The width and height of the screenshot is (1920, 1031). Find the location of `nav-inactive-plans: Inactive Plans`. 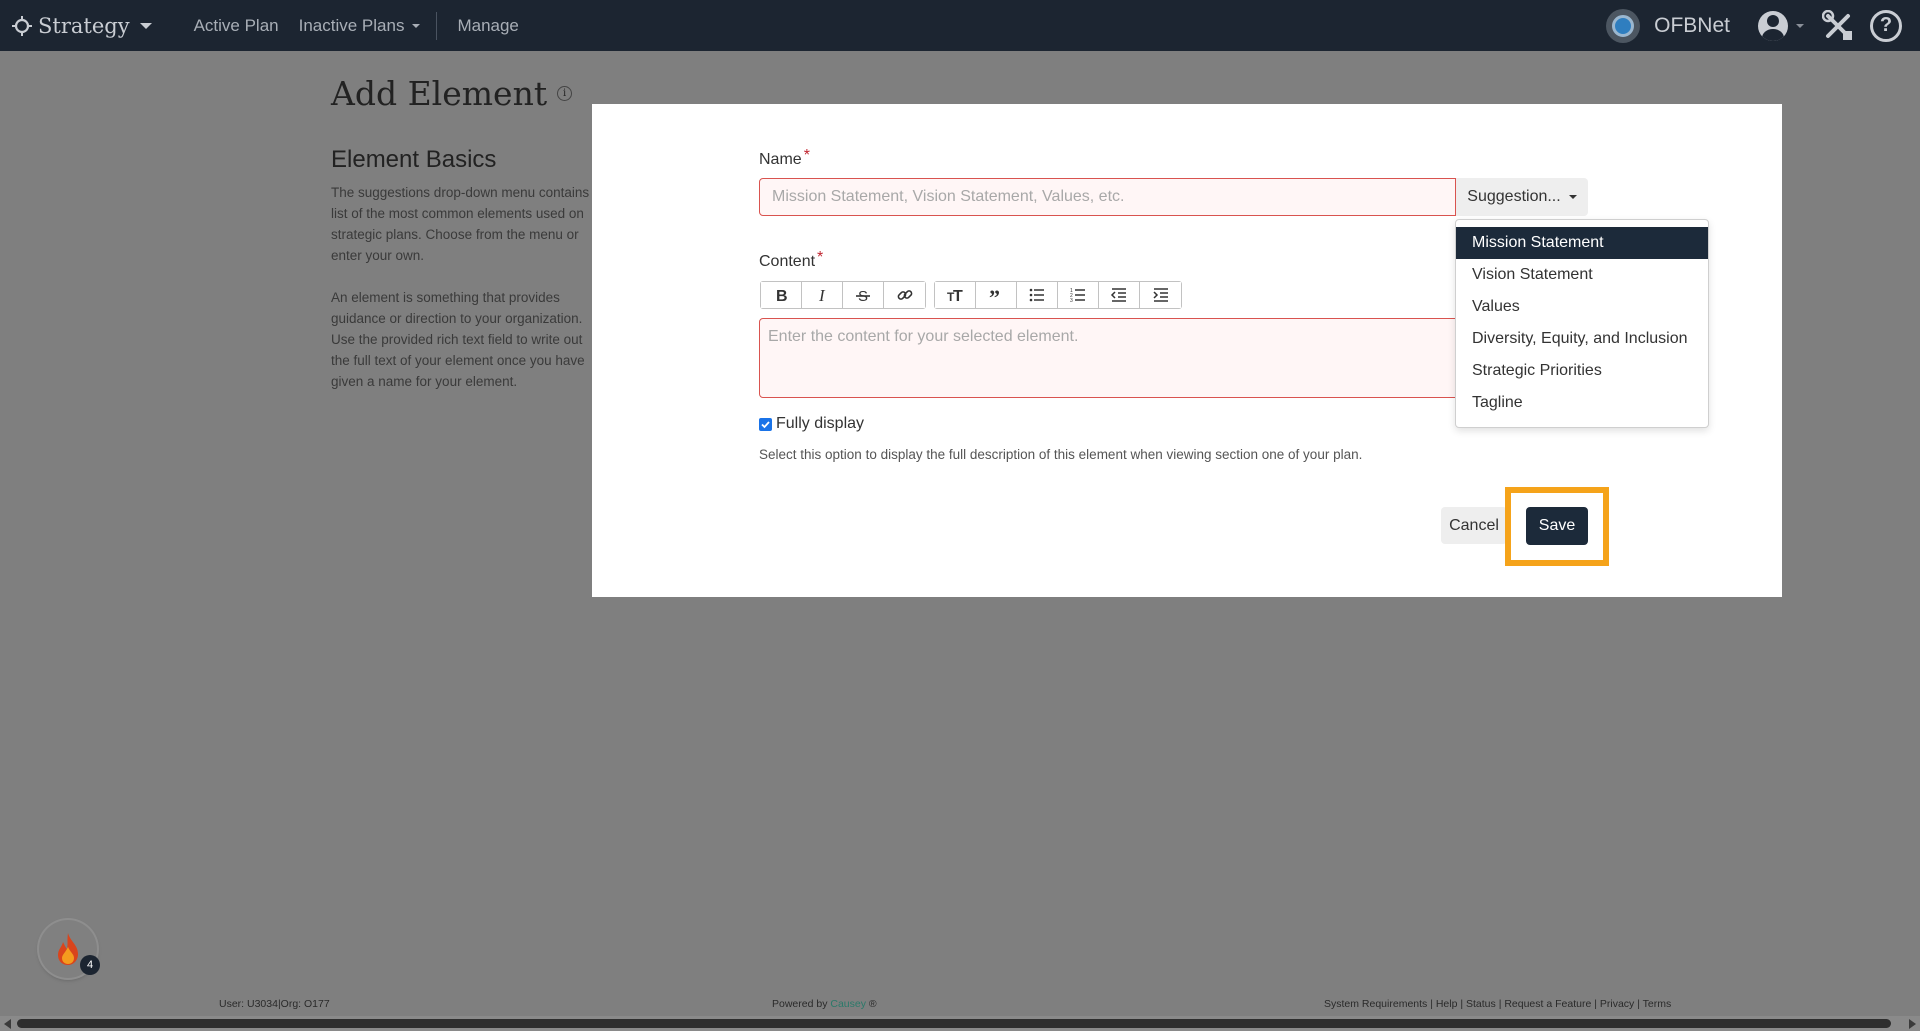

nav-inactive-plans: Inactive Plans is located at coordinates (360, 26).